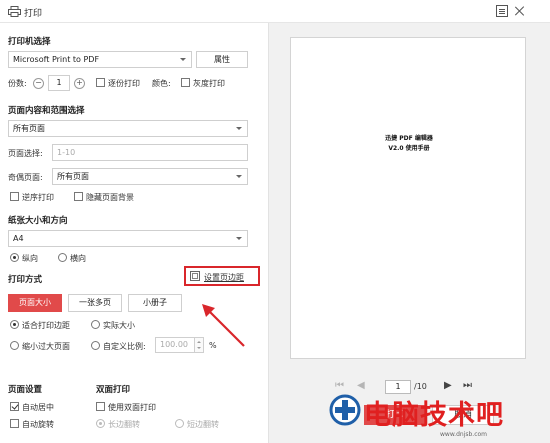  I want to click on collate-label: 逐份打印, so click(124, 83).